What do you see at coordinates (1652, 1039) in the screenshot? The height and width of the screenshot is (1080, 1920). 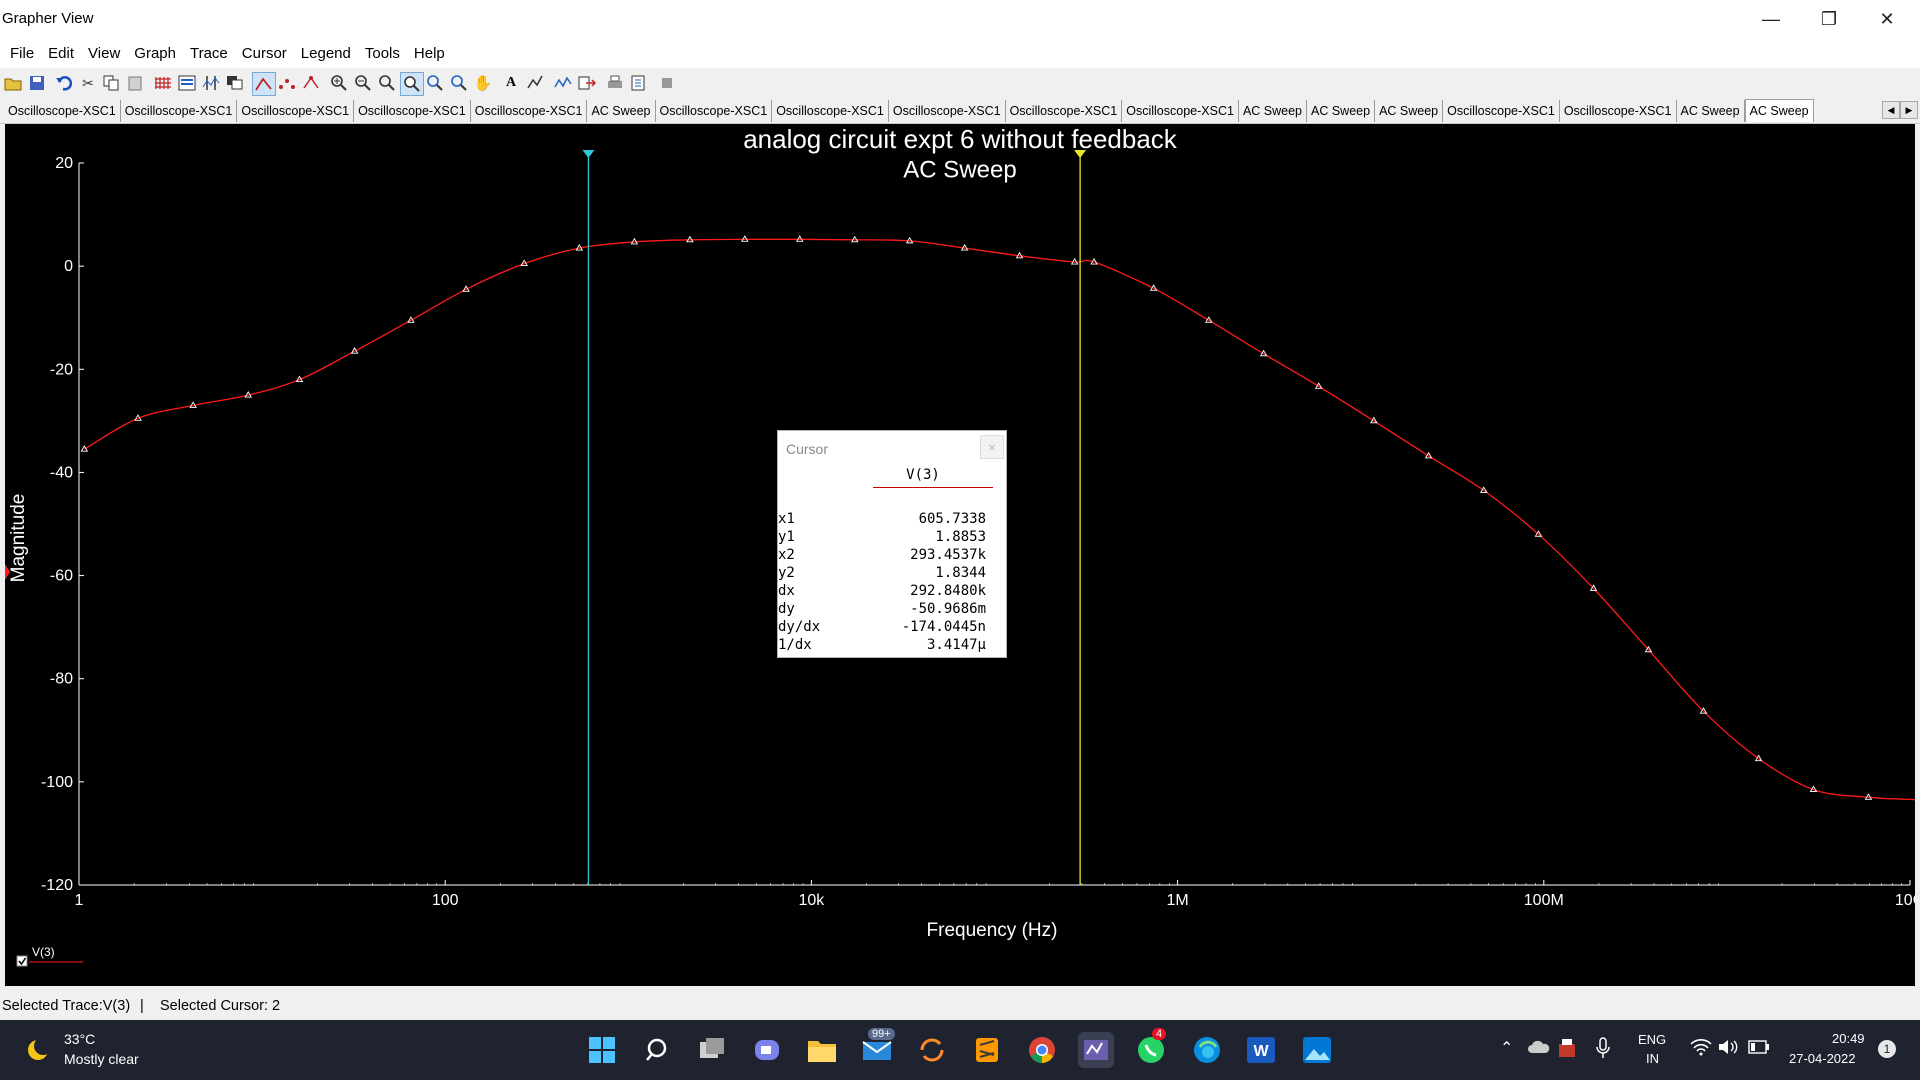 I see `language-indicator: ENG` at bounding box center [1652, 1039].